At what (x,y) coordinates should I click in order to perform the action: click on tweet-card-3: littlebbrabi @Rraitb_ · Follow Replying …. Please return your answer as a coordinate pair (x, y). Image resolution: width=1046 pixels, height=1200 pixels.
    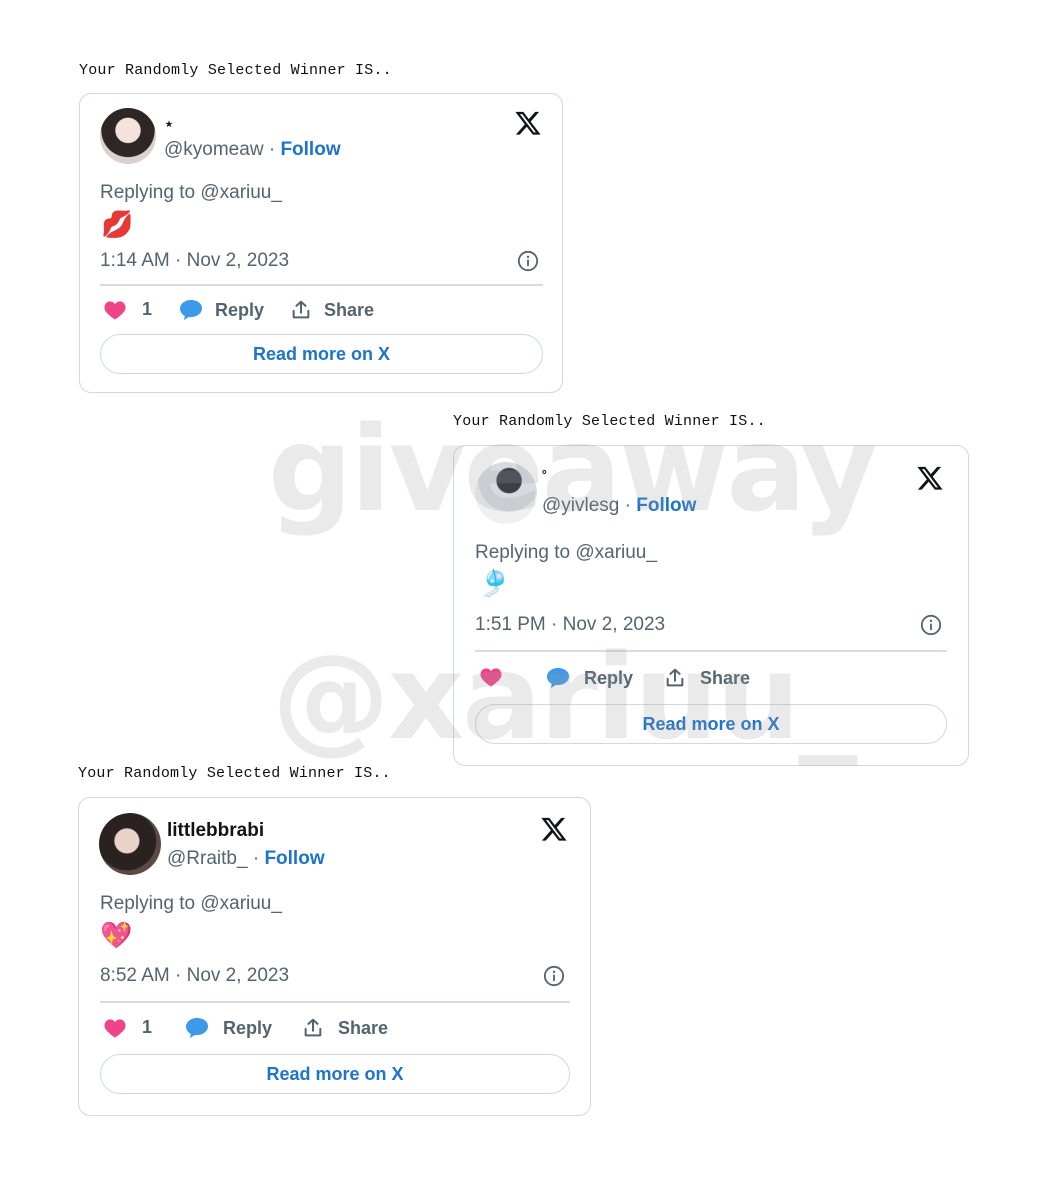
    Looking at the image, I should click on (334, 956).